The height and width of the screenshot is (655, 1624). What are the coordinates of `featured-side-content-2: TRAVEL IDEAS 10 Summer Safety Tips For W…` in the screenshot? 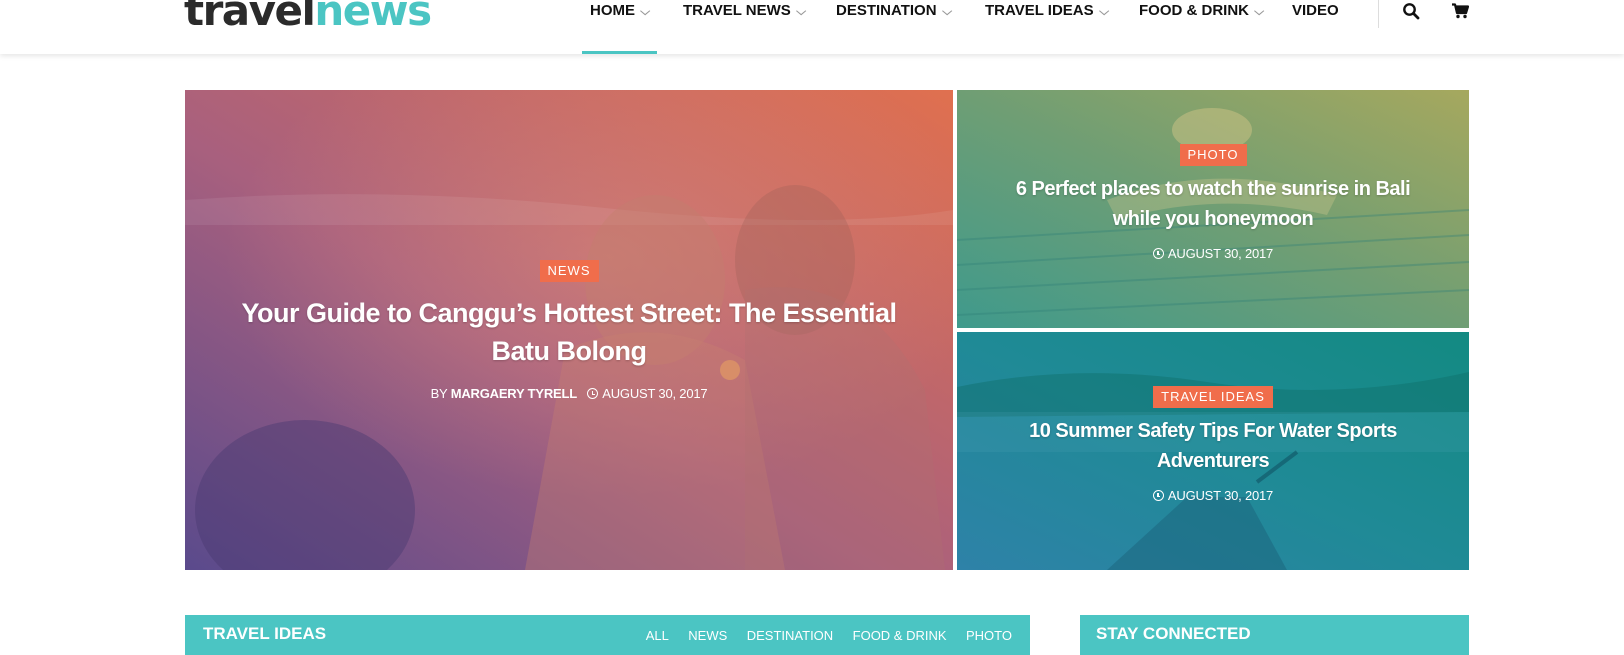 It's located at (1213, 444).